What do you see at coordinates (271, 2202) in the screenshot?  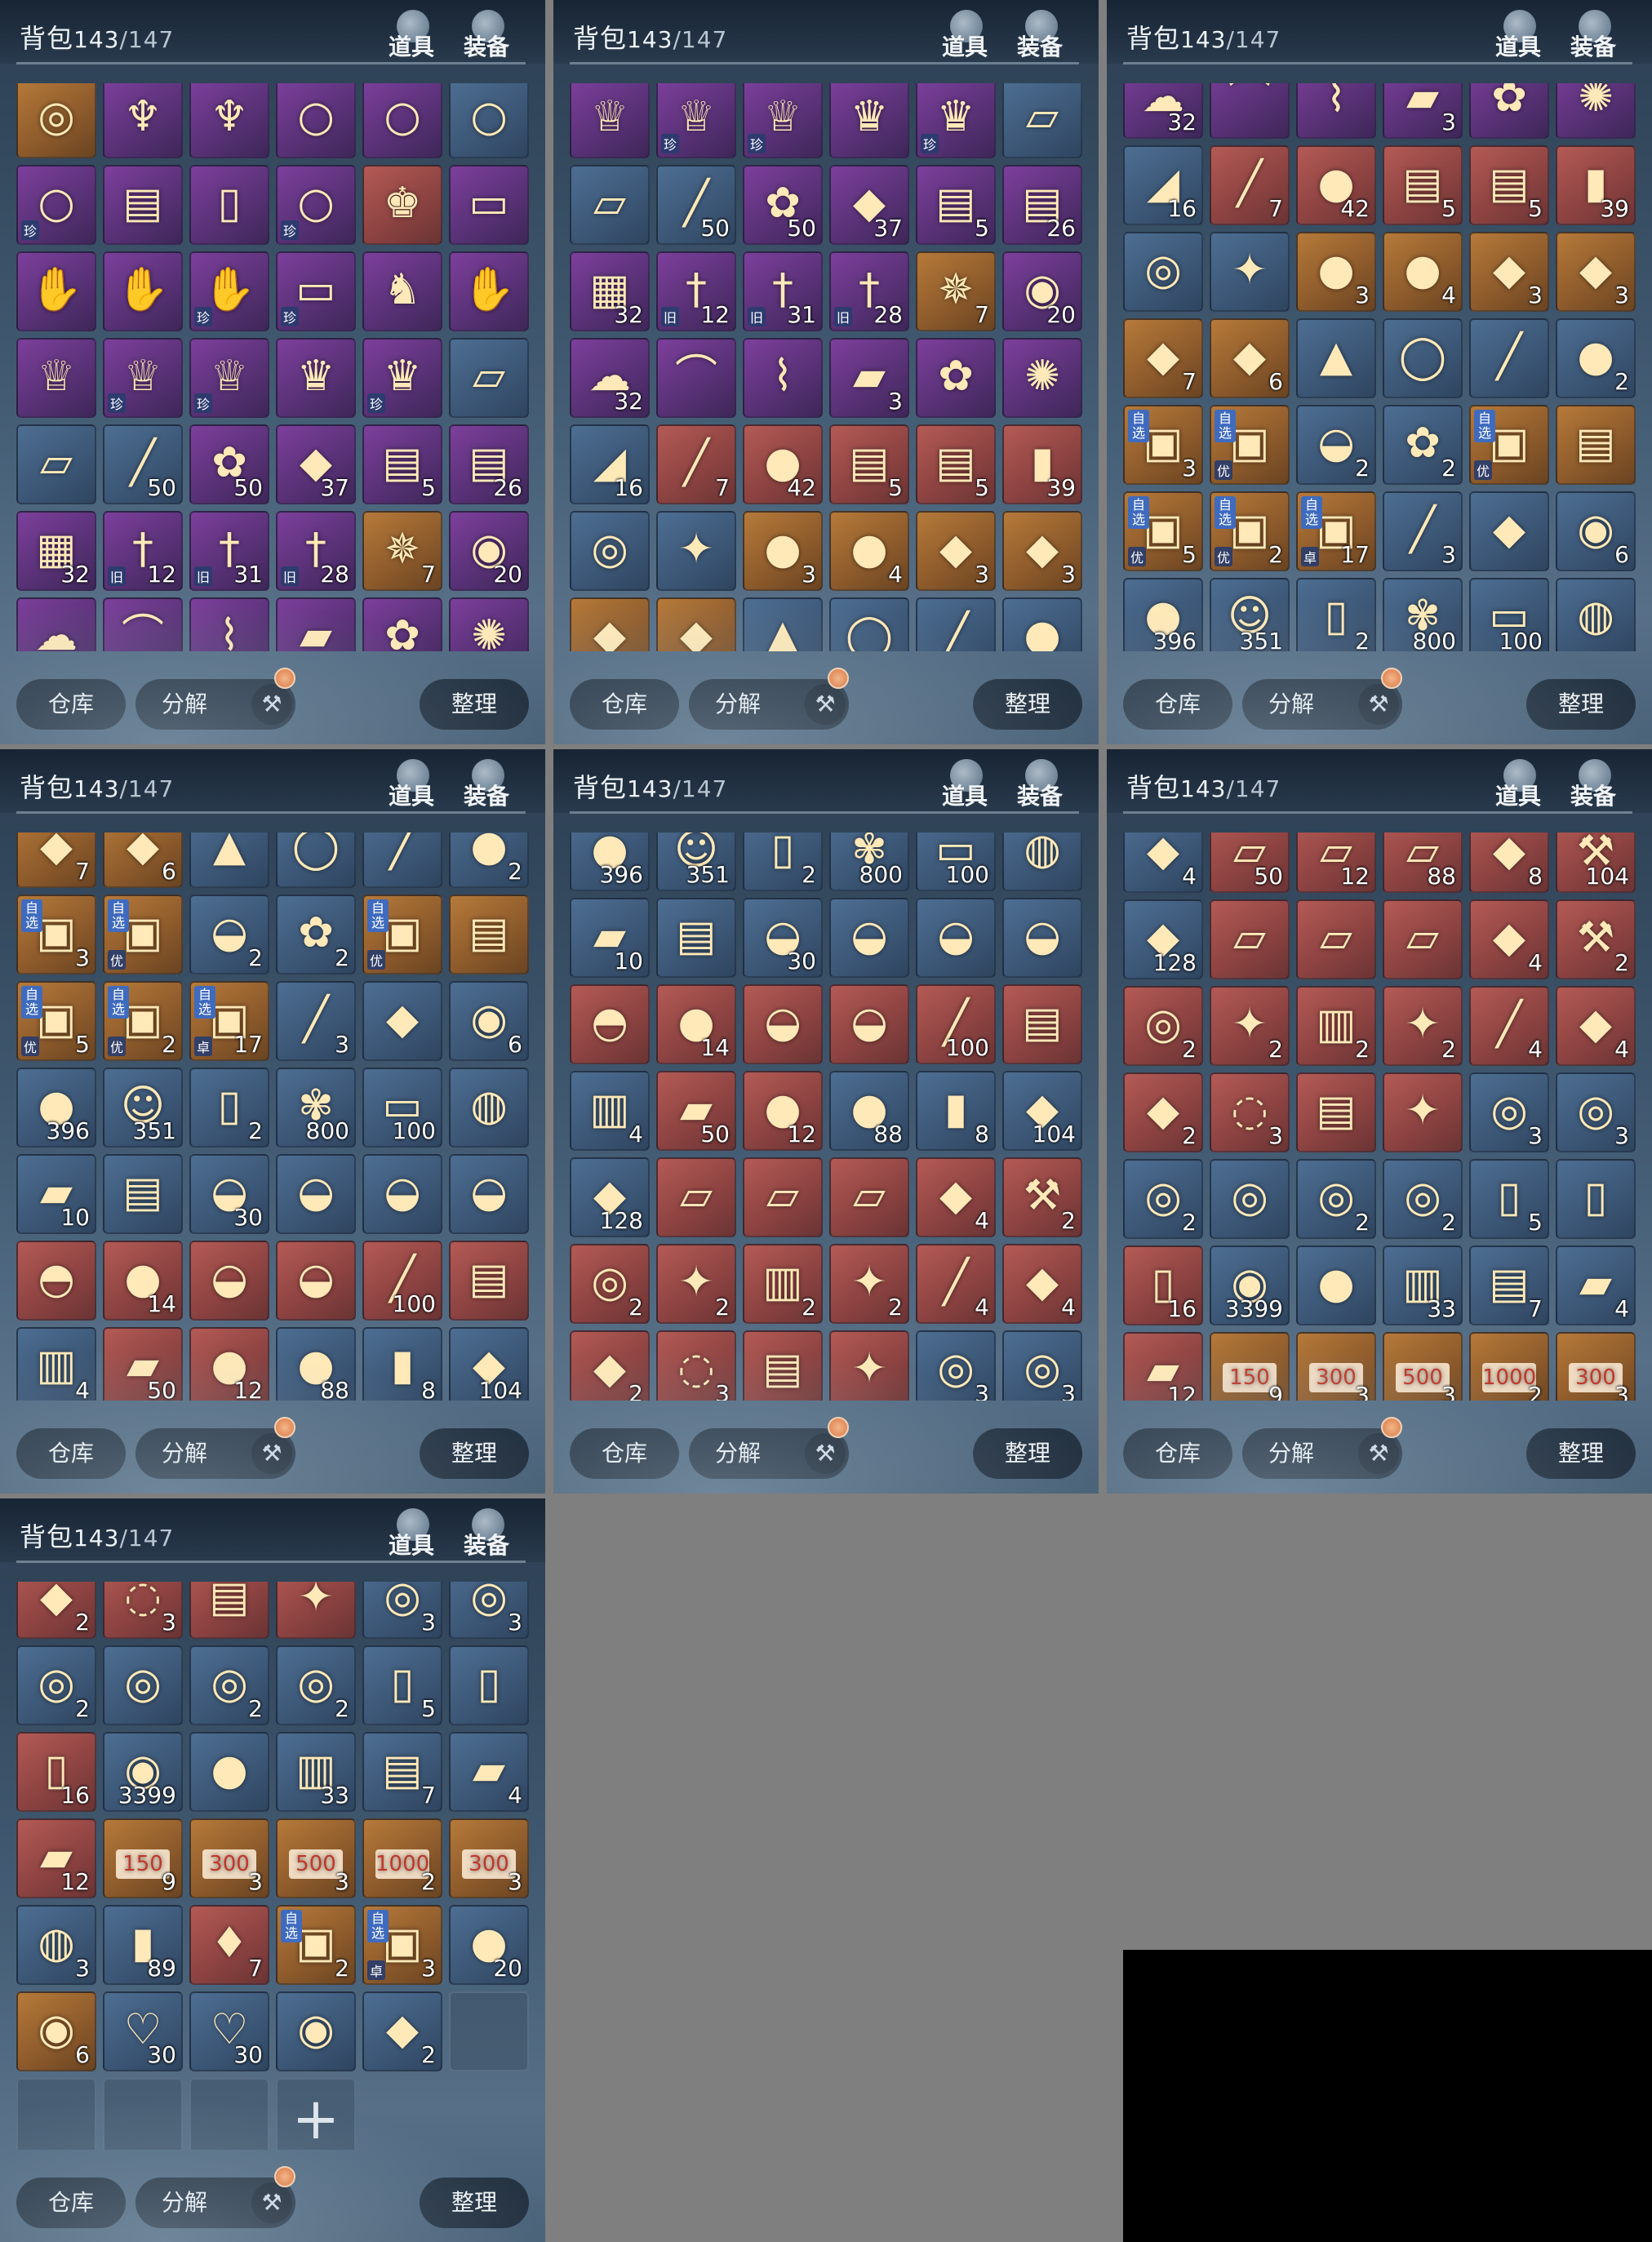 I see `hammer-icon: ⚒` at bounding box center [271, 2202].